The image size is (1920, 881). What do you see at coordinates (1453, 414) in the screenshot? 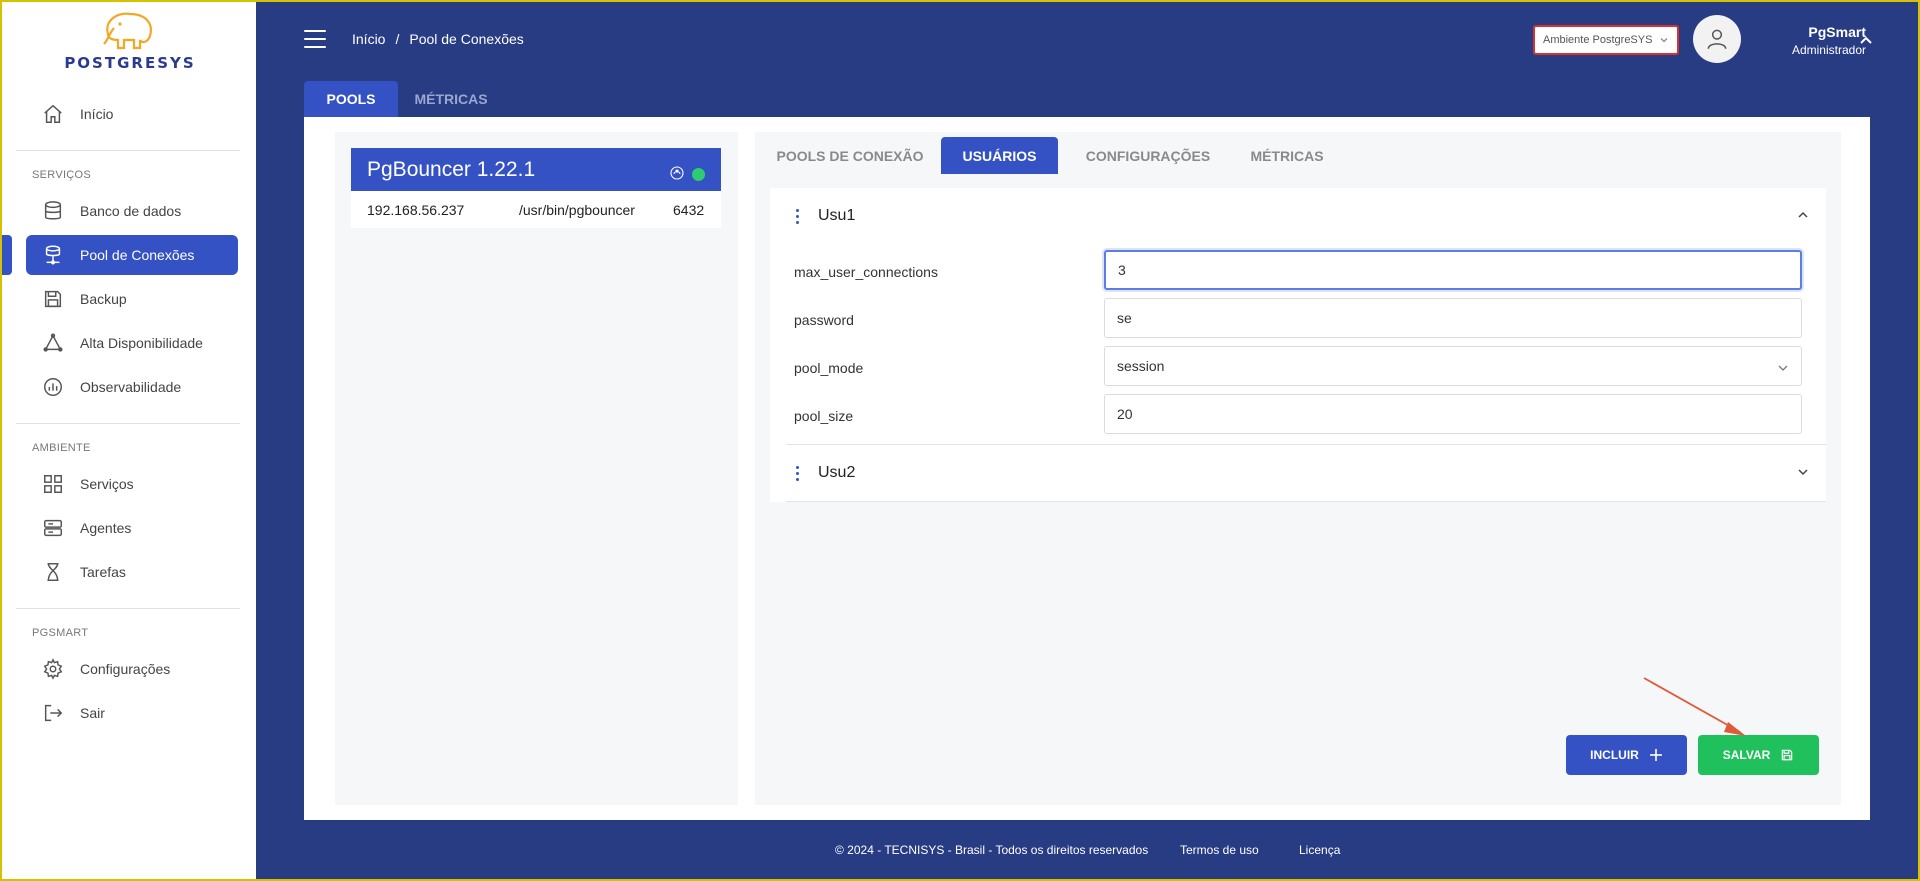
I see `pool-size-input: 20` at bounding box center [1453, 414].